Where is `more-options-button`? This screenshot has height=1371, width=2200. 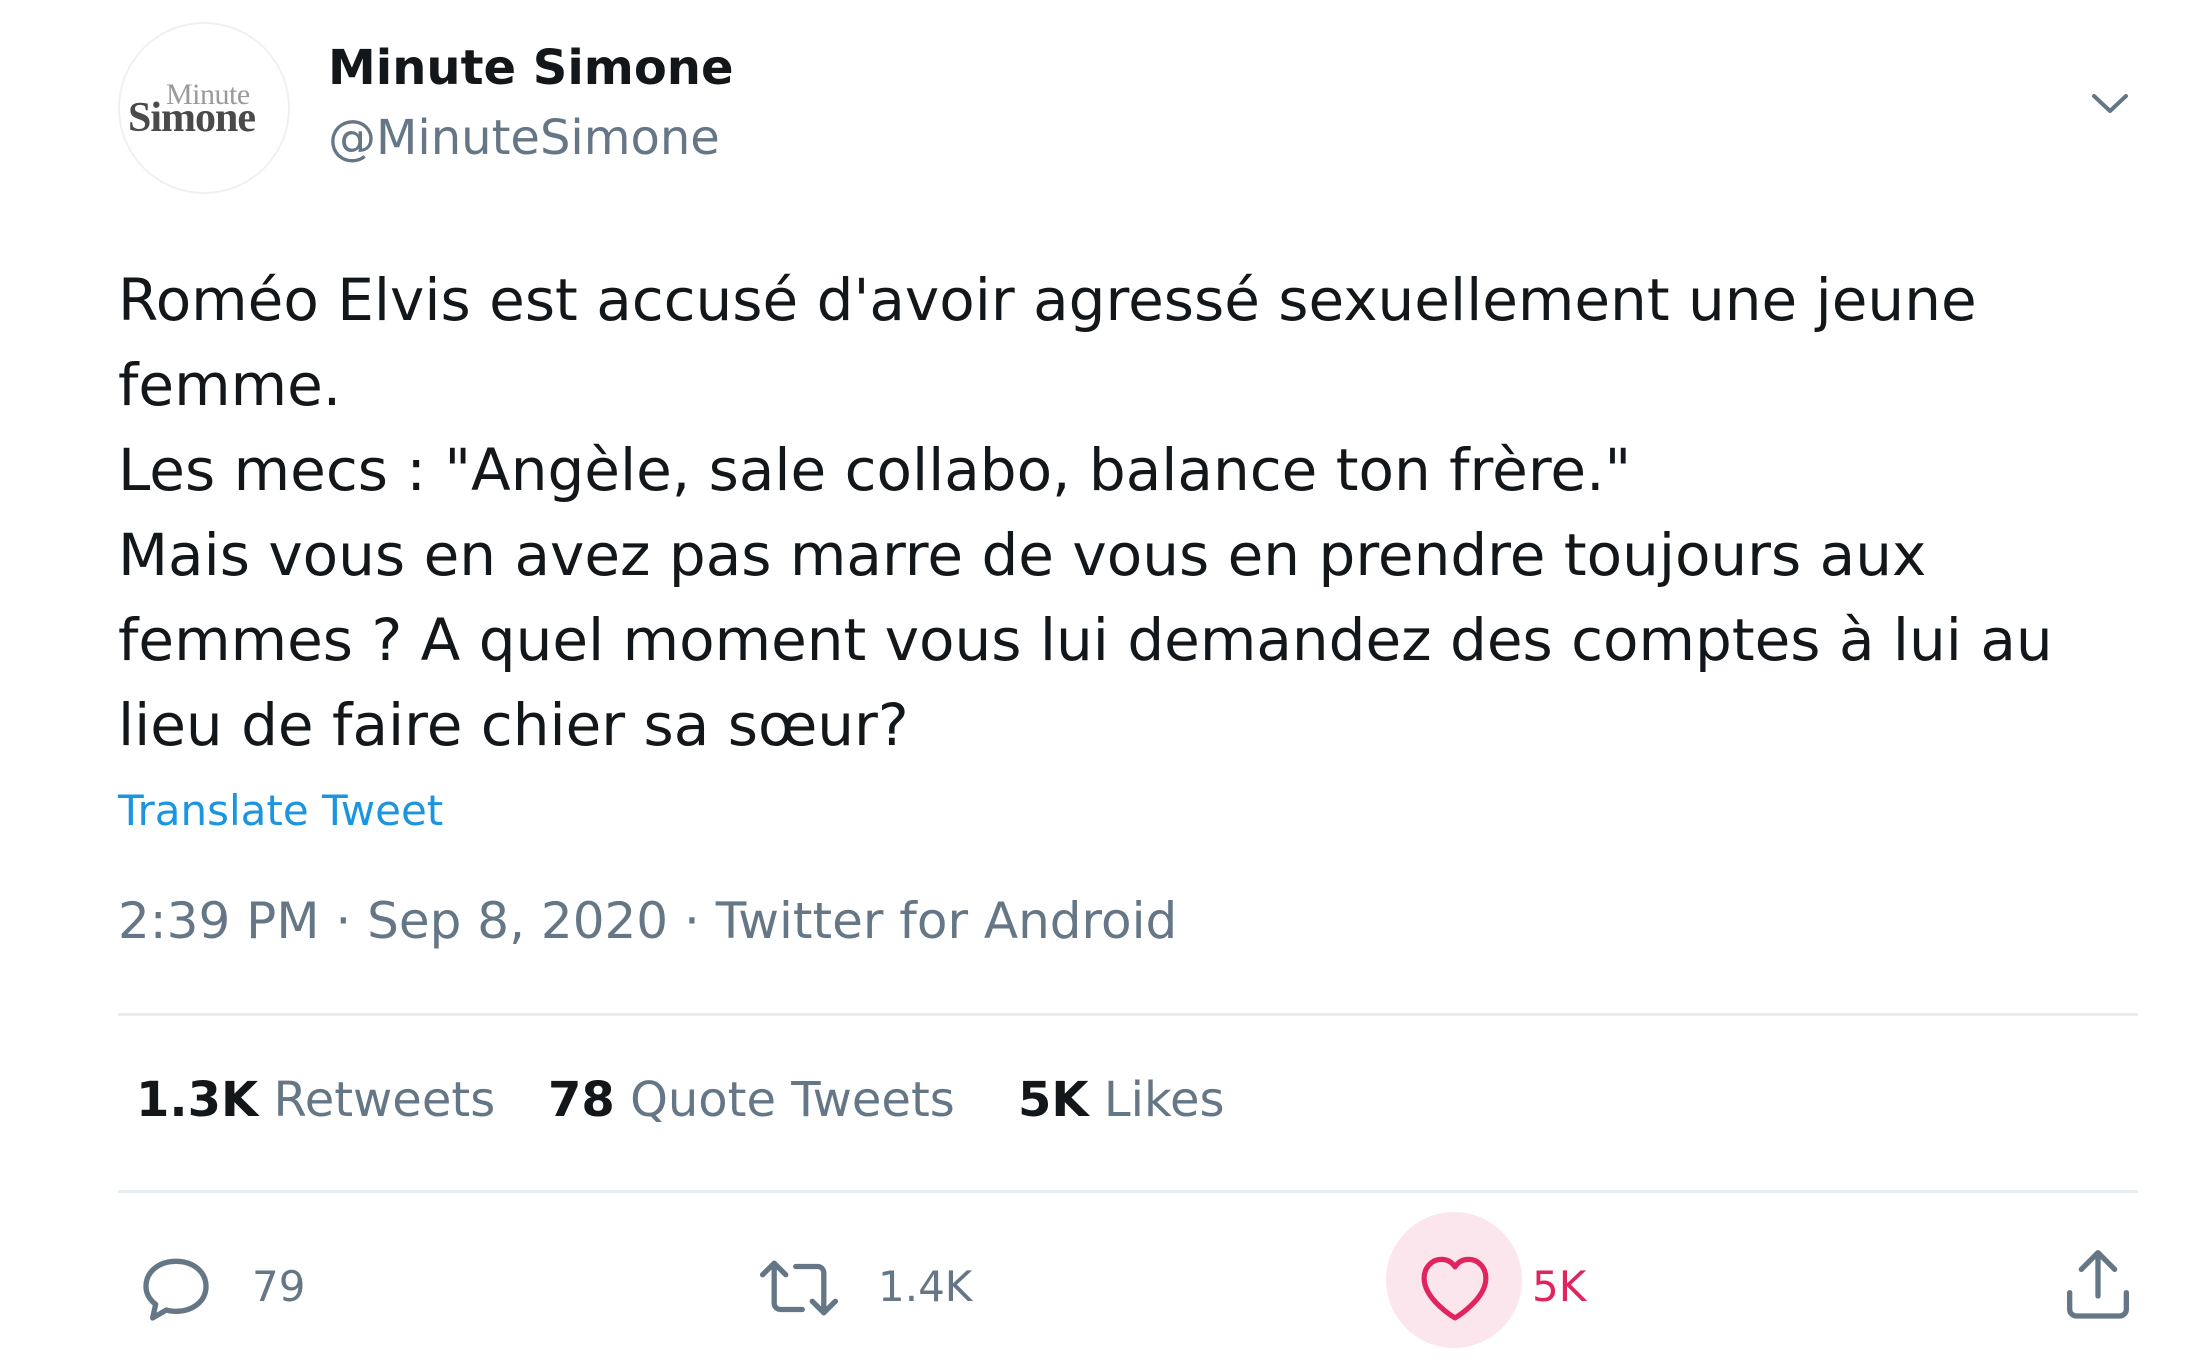
more-options-button is located at coordinates (2110, 104).